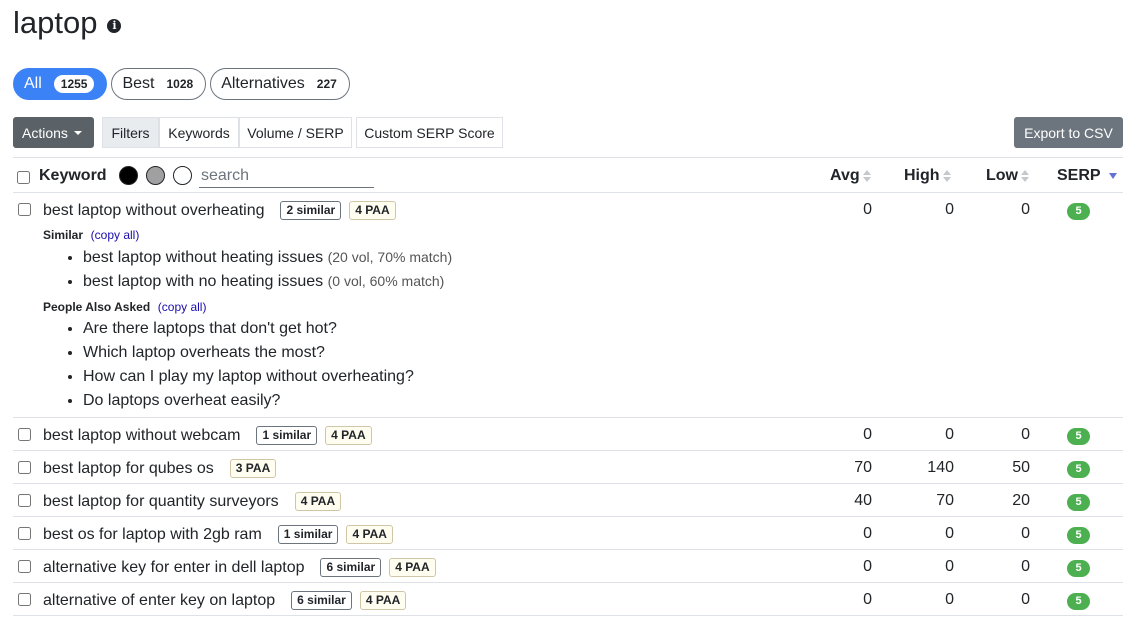 The image size is (1132, 620). I want to click on custom-serp-score-button: Custom SERP Score, so click(429, 132).